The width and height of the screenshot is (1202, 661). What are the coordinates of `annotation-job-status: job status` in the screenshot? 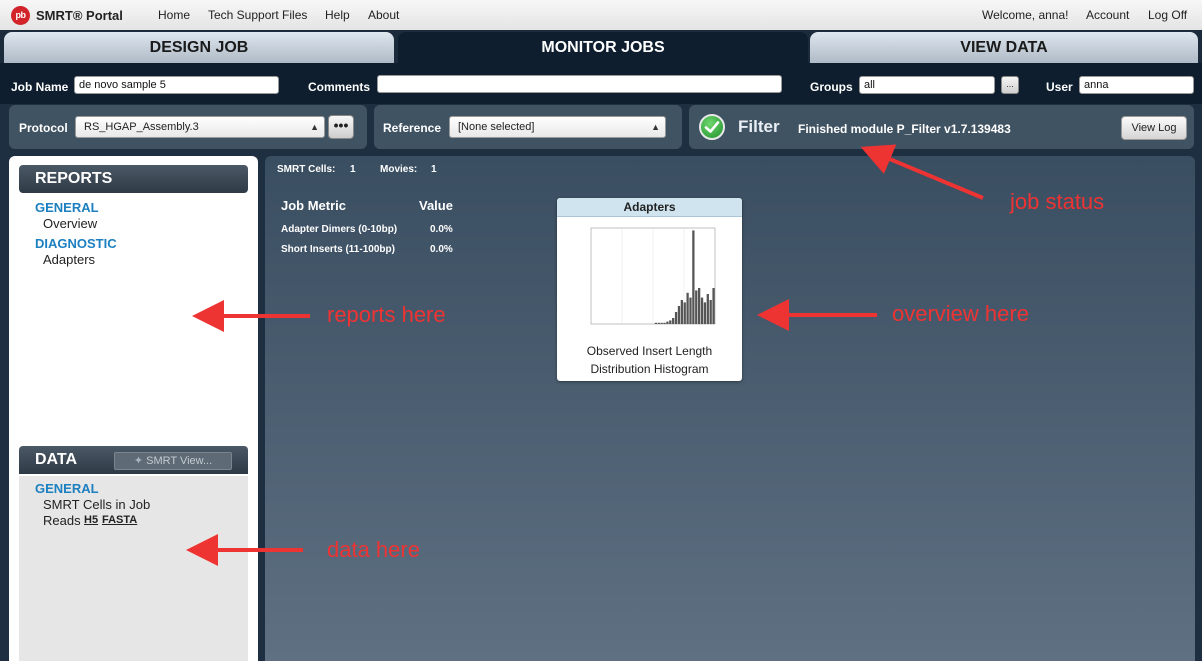 It's located at (1057, 201).